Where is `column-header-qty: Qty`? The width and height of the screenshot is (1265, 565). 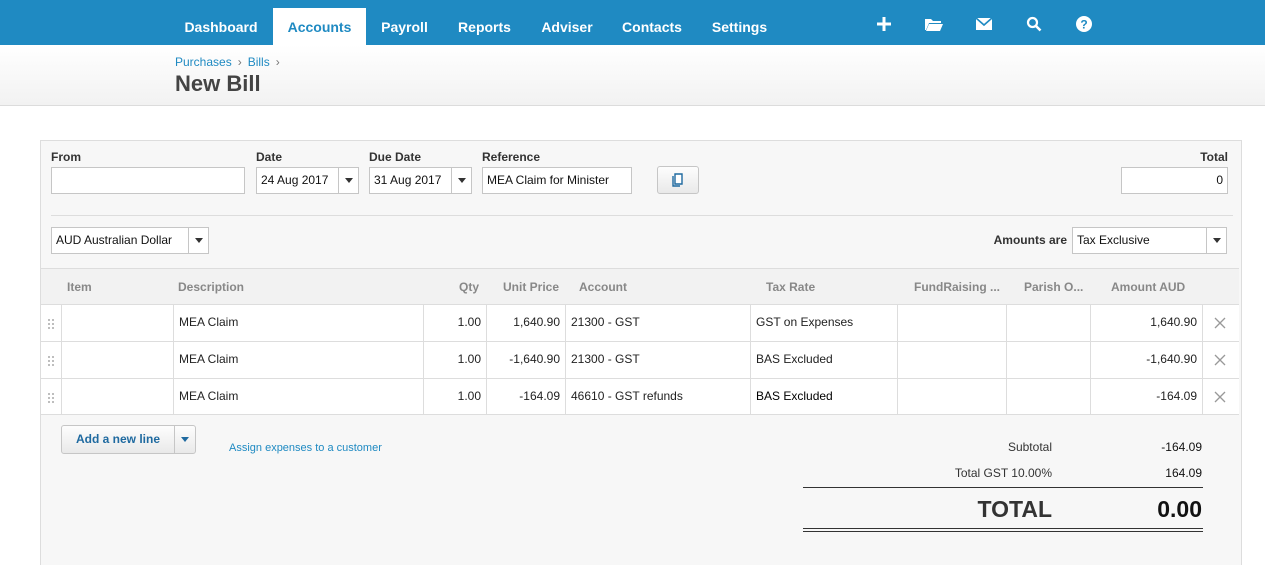
column-header-qty: Qty is located at coordinates (468, 287).